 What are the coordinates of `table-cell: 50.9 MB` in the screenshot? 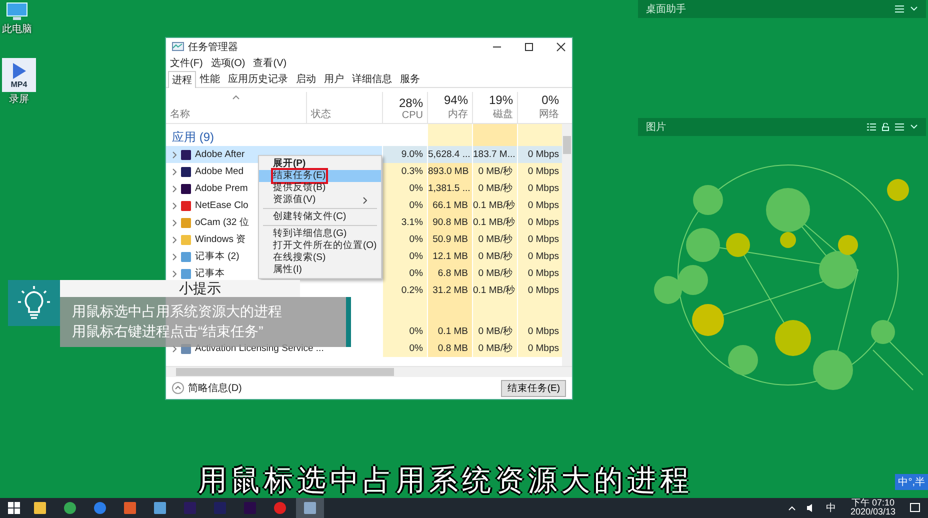 It's located at (449, 239).